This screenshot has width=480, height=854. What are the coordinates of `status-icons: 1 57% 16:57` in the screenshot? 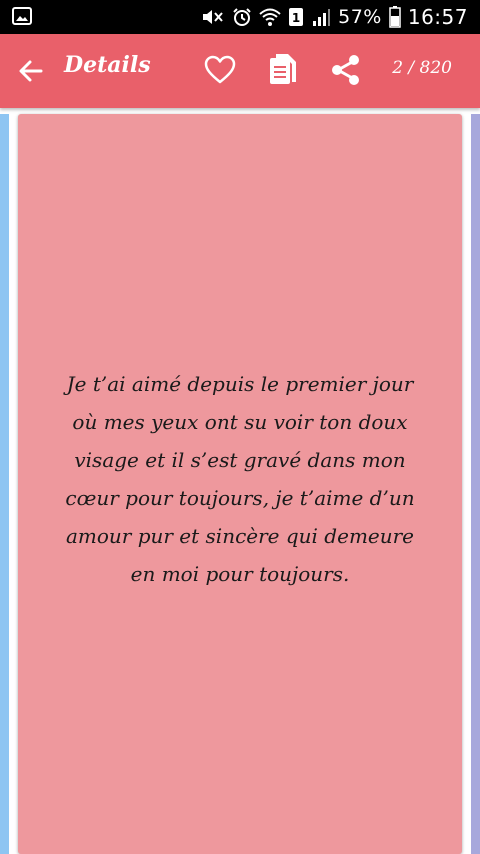 It's located at (334, 17).